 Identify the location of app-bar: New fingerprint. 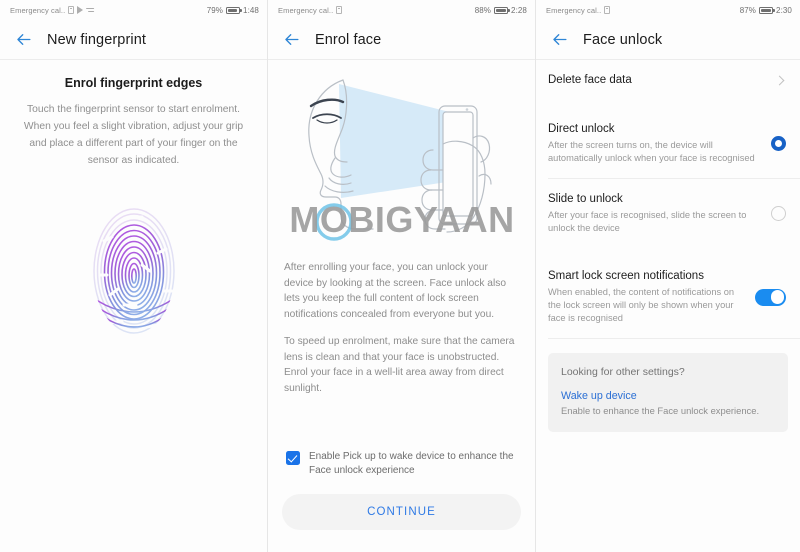
(133, 40).